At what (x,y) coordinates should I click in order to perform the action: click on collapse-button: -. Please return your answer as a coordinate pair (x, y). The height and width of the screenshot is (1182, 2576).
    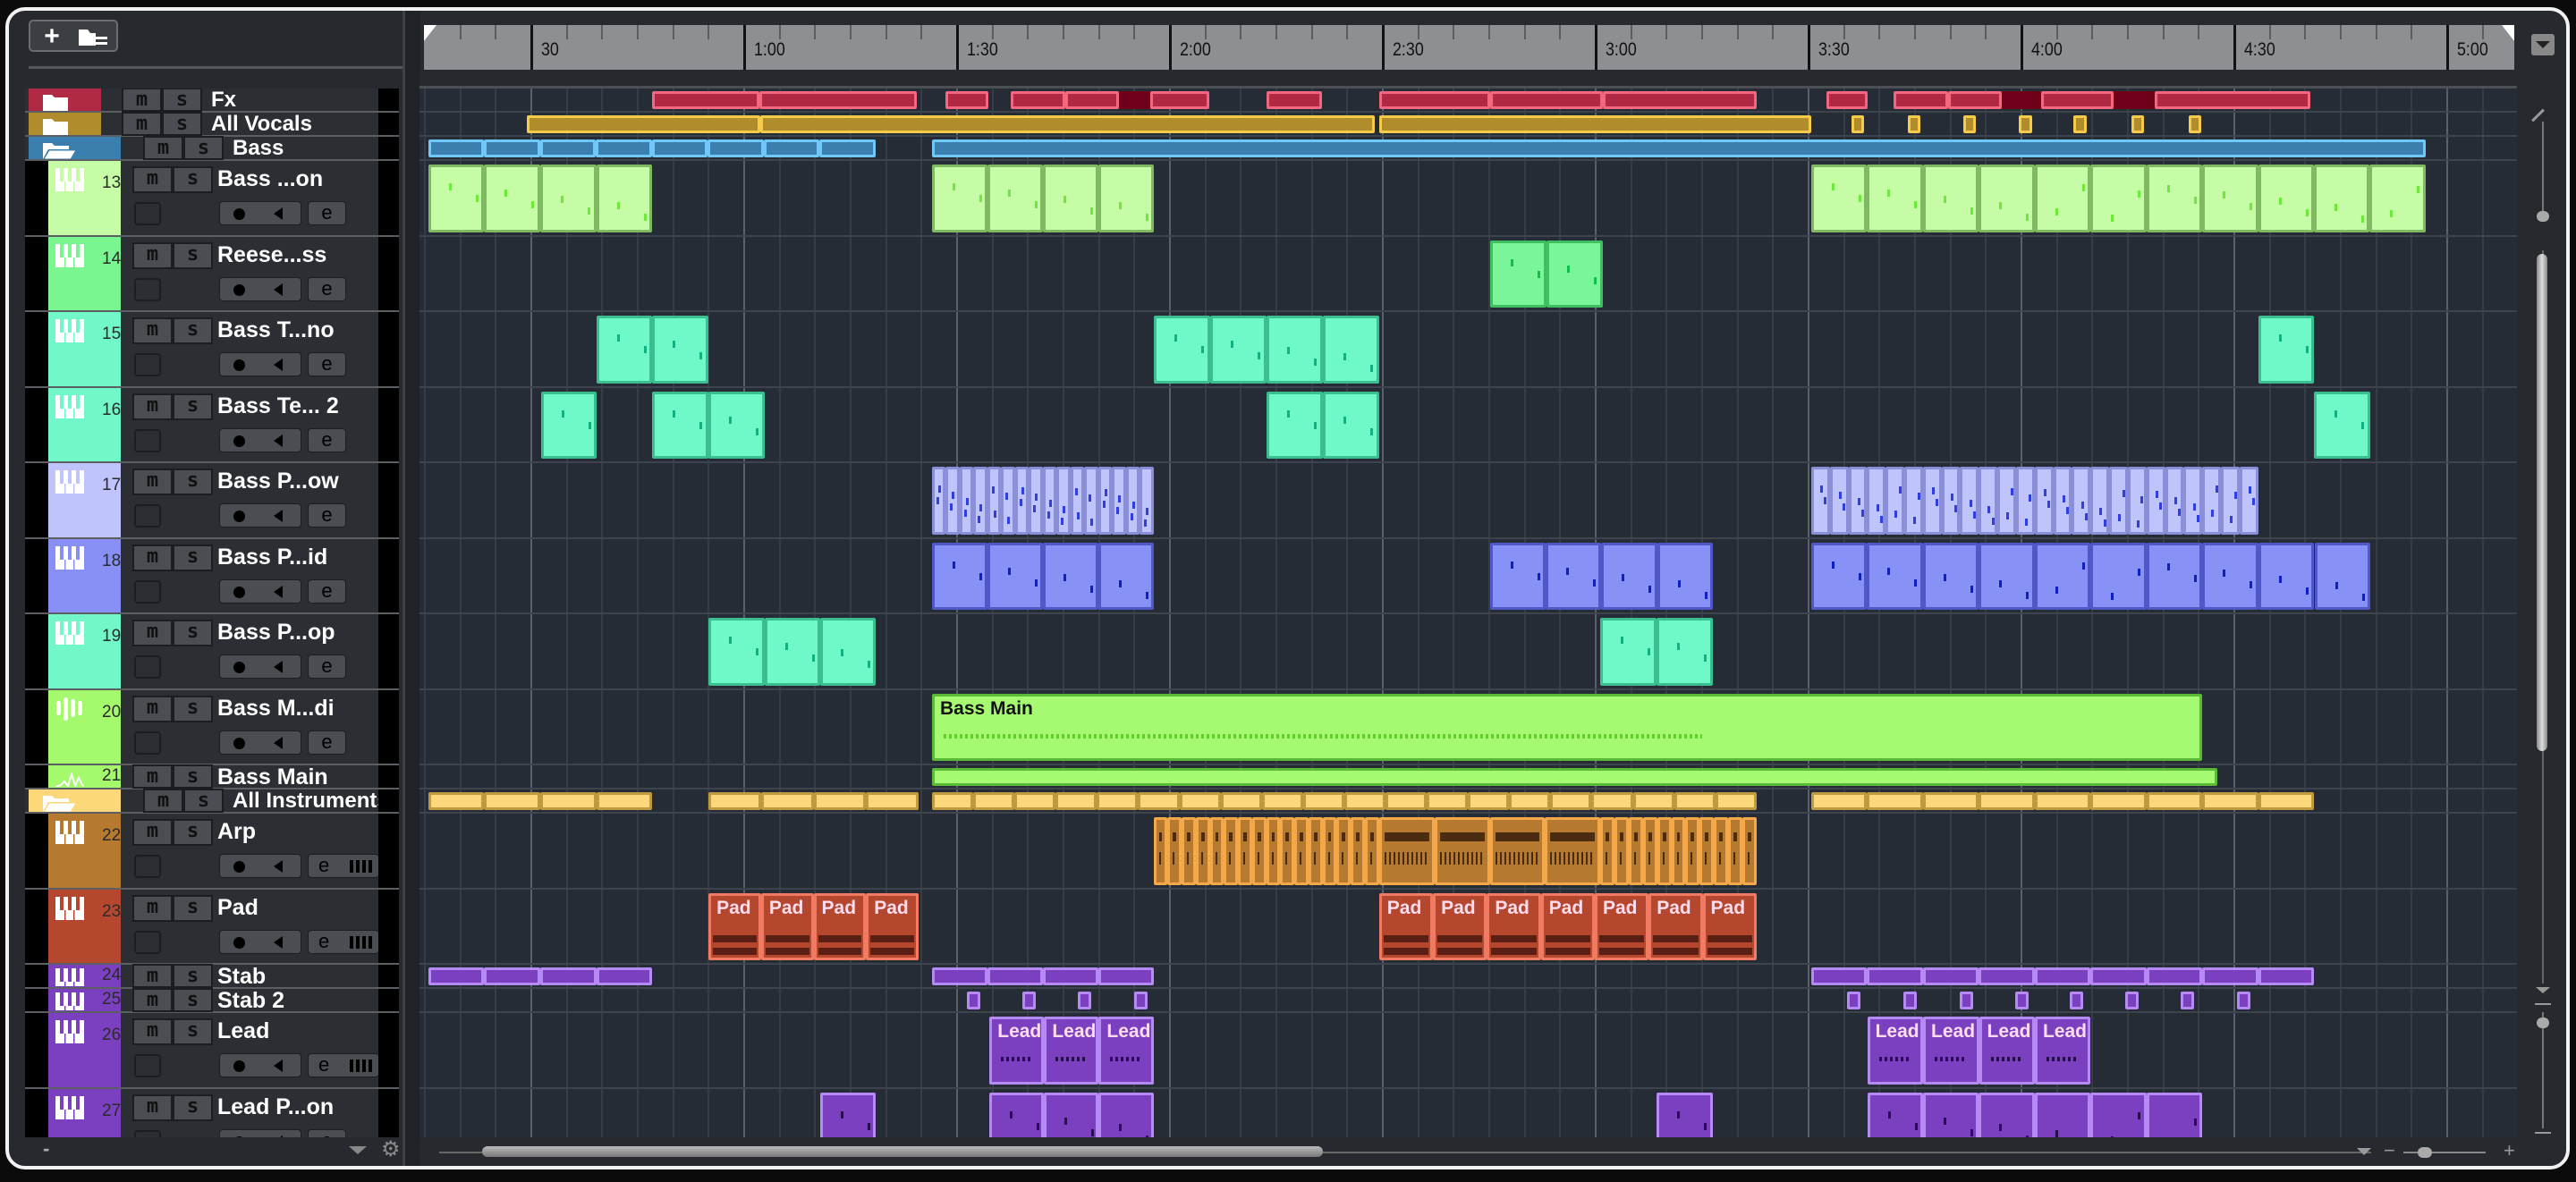
    Looking at the image, I should click on (46, 1149).